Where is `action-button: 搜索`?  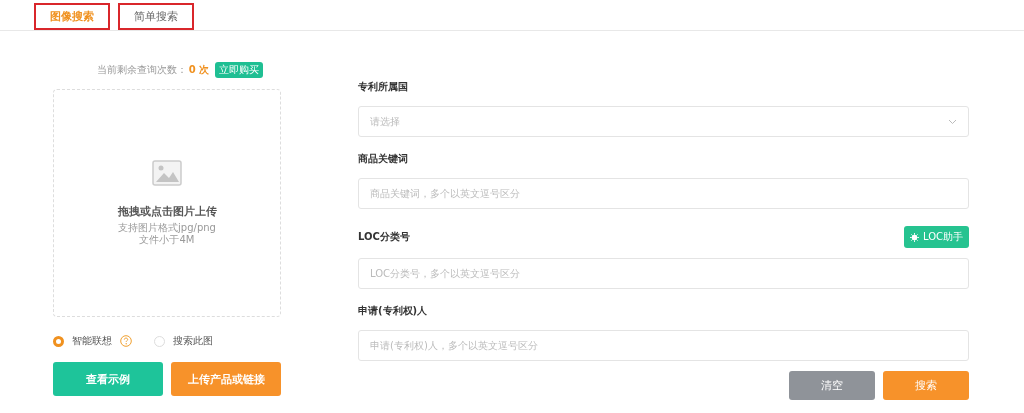 action-button: 搜索 is located at coordinates (926, 385).